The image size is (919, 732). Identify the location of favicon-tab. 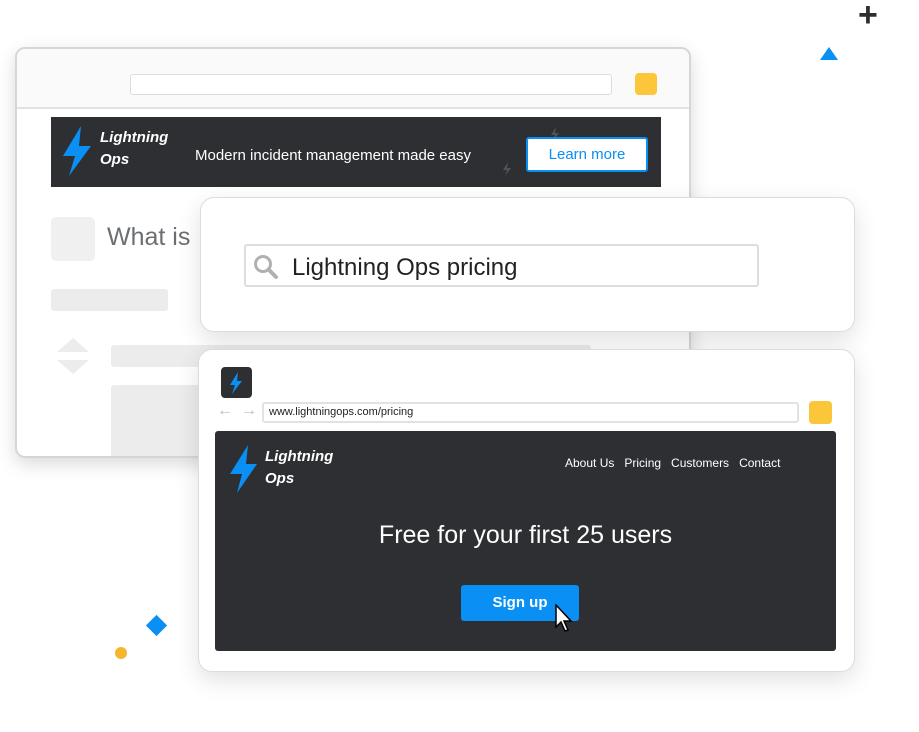
(236, 382).